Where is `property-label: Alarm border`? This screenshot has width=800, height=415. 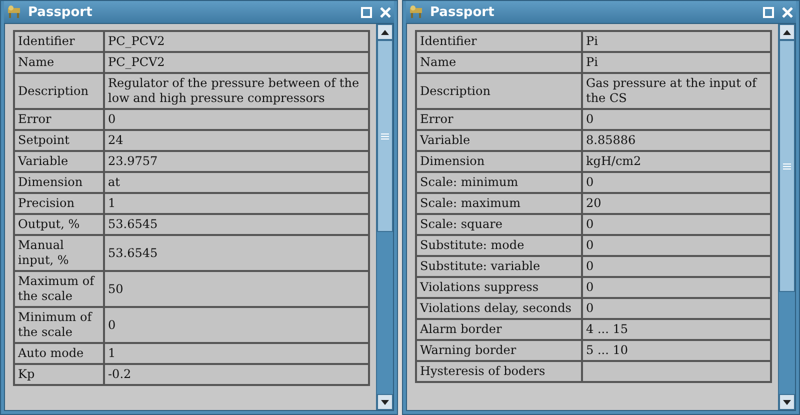 property-label: Alarm border is located at coordinates (499, 329).